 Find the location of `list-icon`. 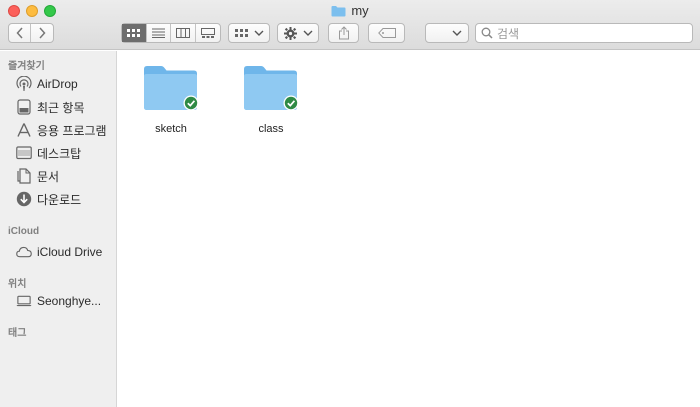

list-icon is located at coordinates (158, 33).